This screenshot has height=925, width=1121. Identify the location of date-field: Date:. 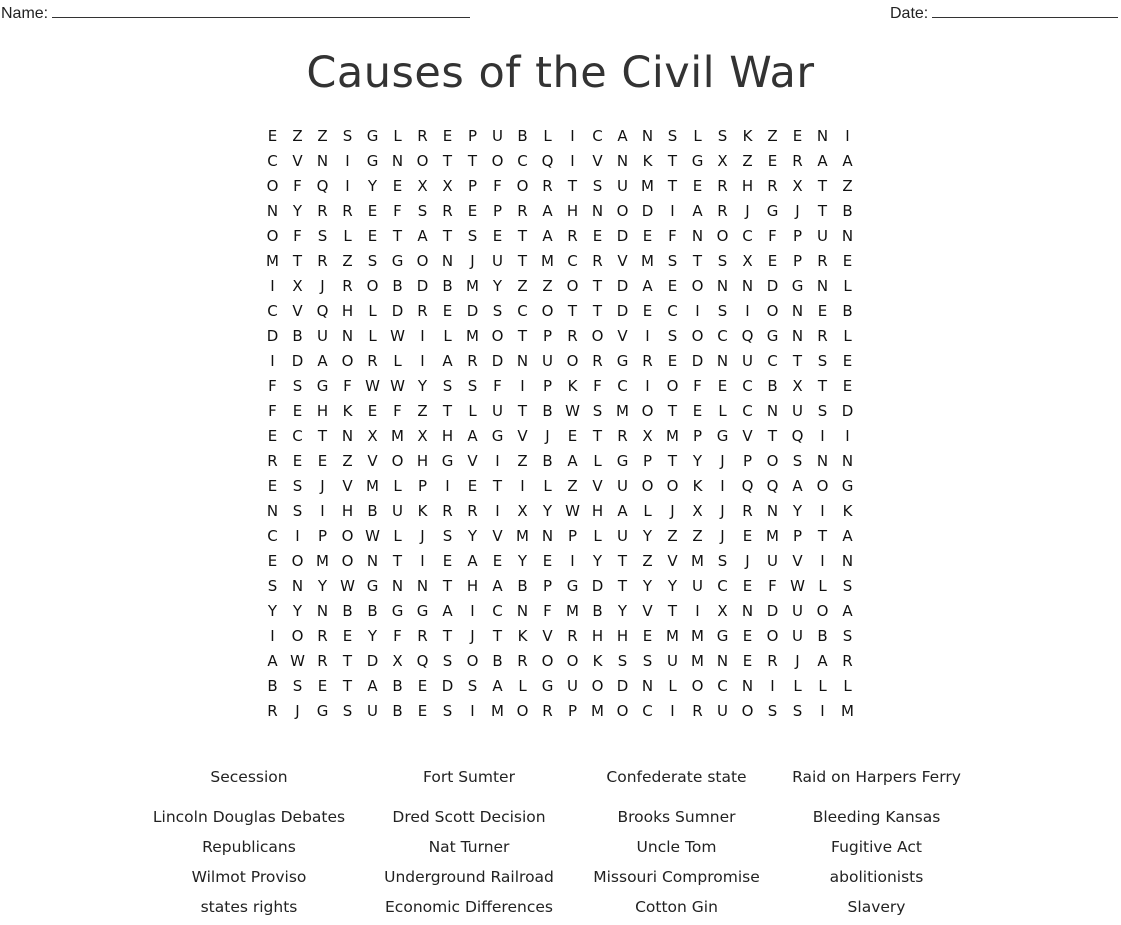
(1004, 13).